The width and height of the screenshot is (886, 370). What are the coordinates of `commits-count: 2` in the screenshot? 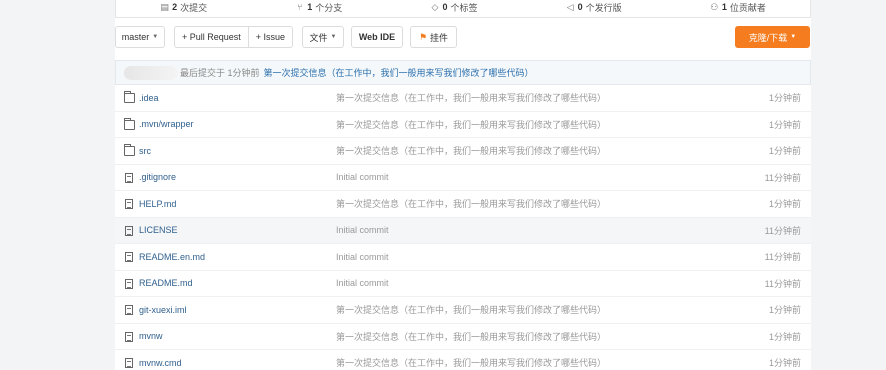 It's located at (175, 7).